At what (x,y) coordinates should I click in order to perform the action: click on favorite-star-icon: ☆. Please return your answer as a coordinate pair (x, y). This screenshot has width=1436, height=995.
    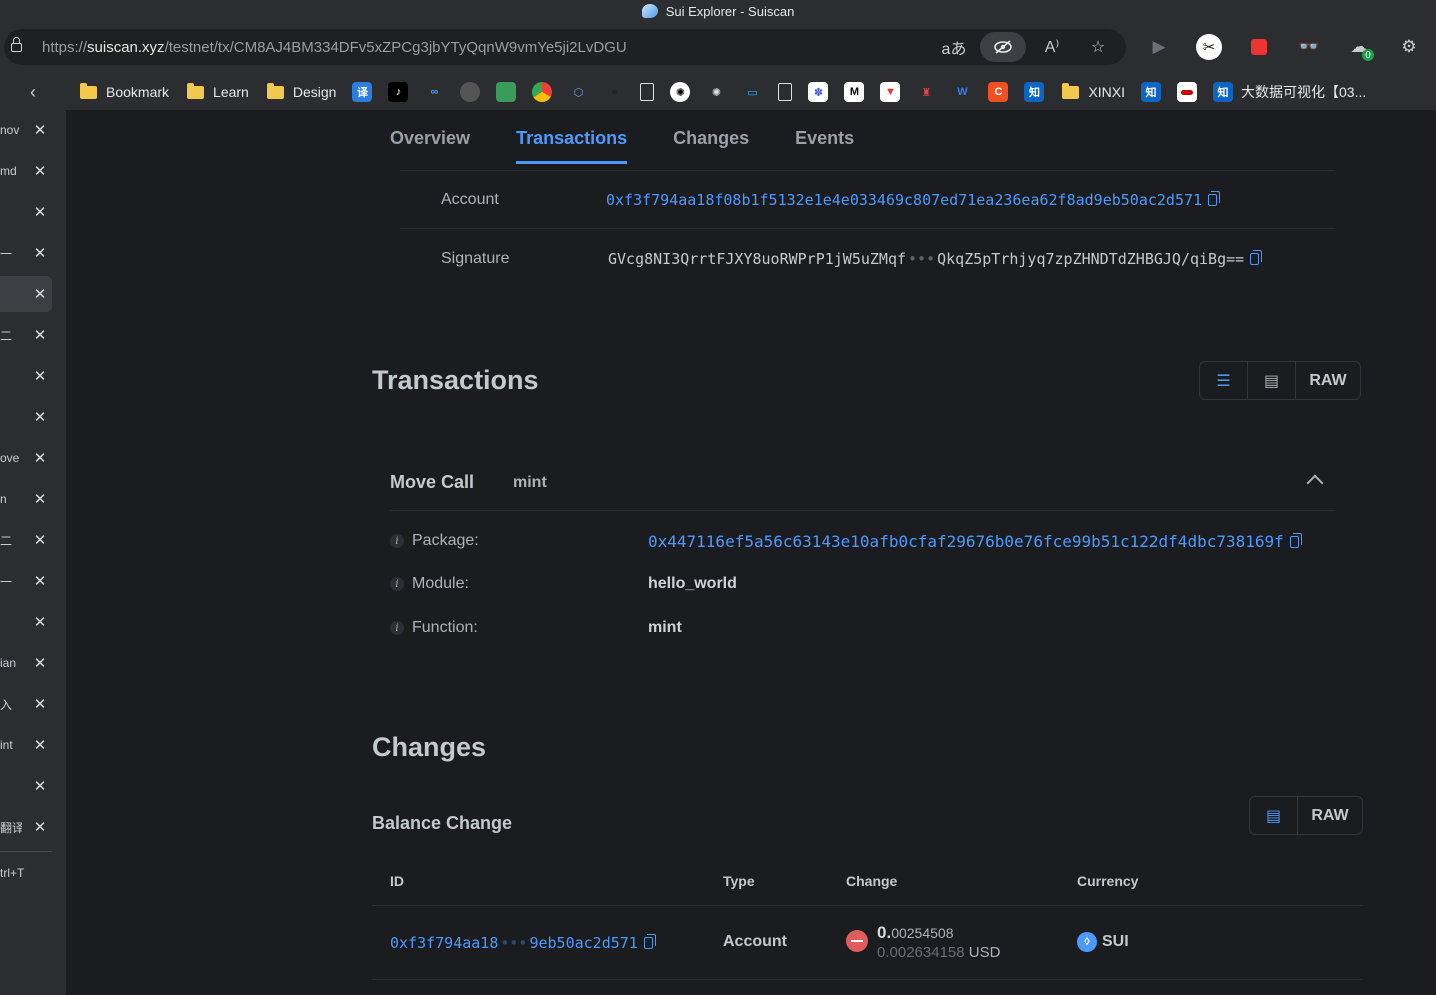
    Looking at the image, I should click on (1098, 47).